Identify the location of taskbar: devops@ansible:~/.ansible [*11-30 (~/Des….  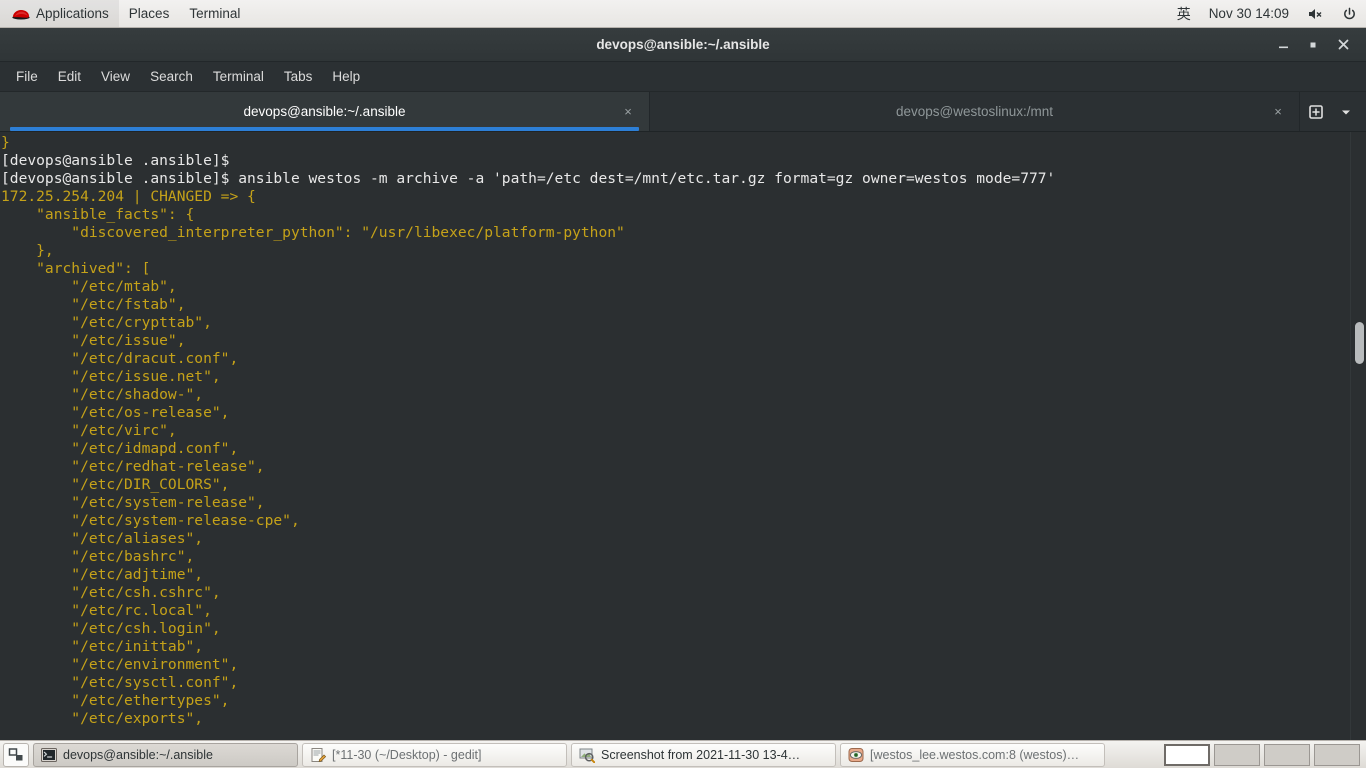
(683, 754).